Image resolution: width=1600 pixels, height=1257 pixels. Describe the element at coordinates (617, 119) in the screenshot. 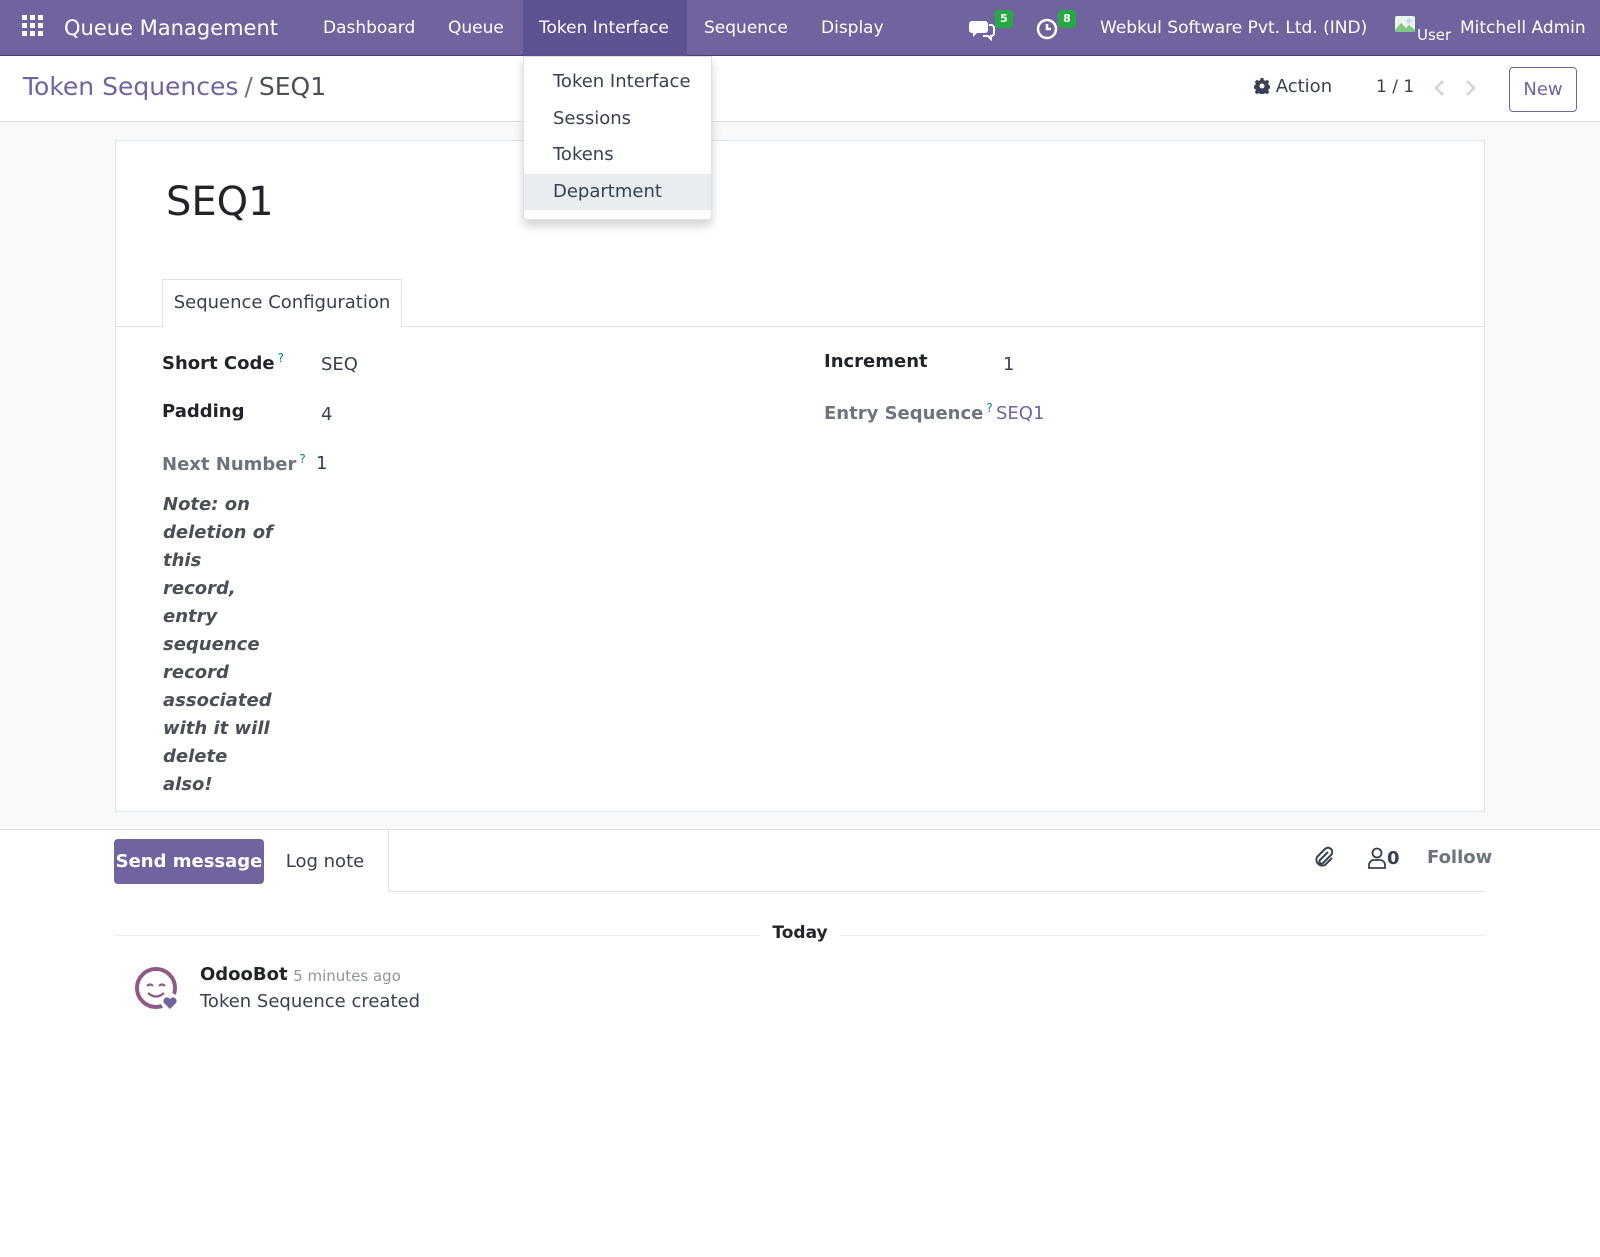

I see `dropdown-item-sessions: Sessions` at that location.